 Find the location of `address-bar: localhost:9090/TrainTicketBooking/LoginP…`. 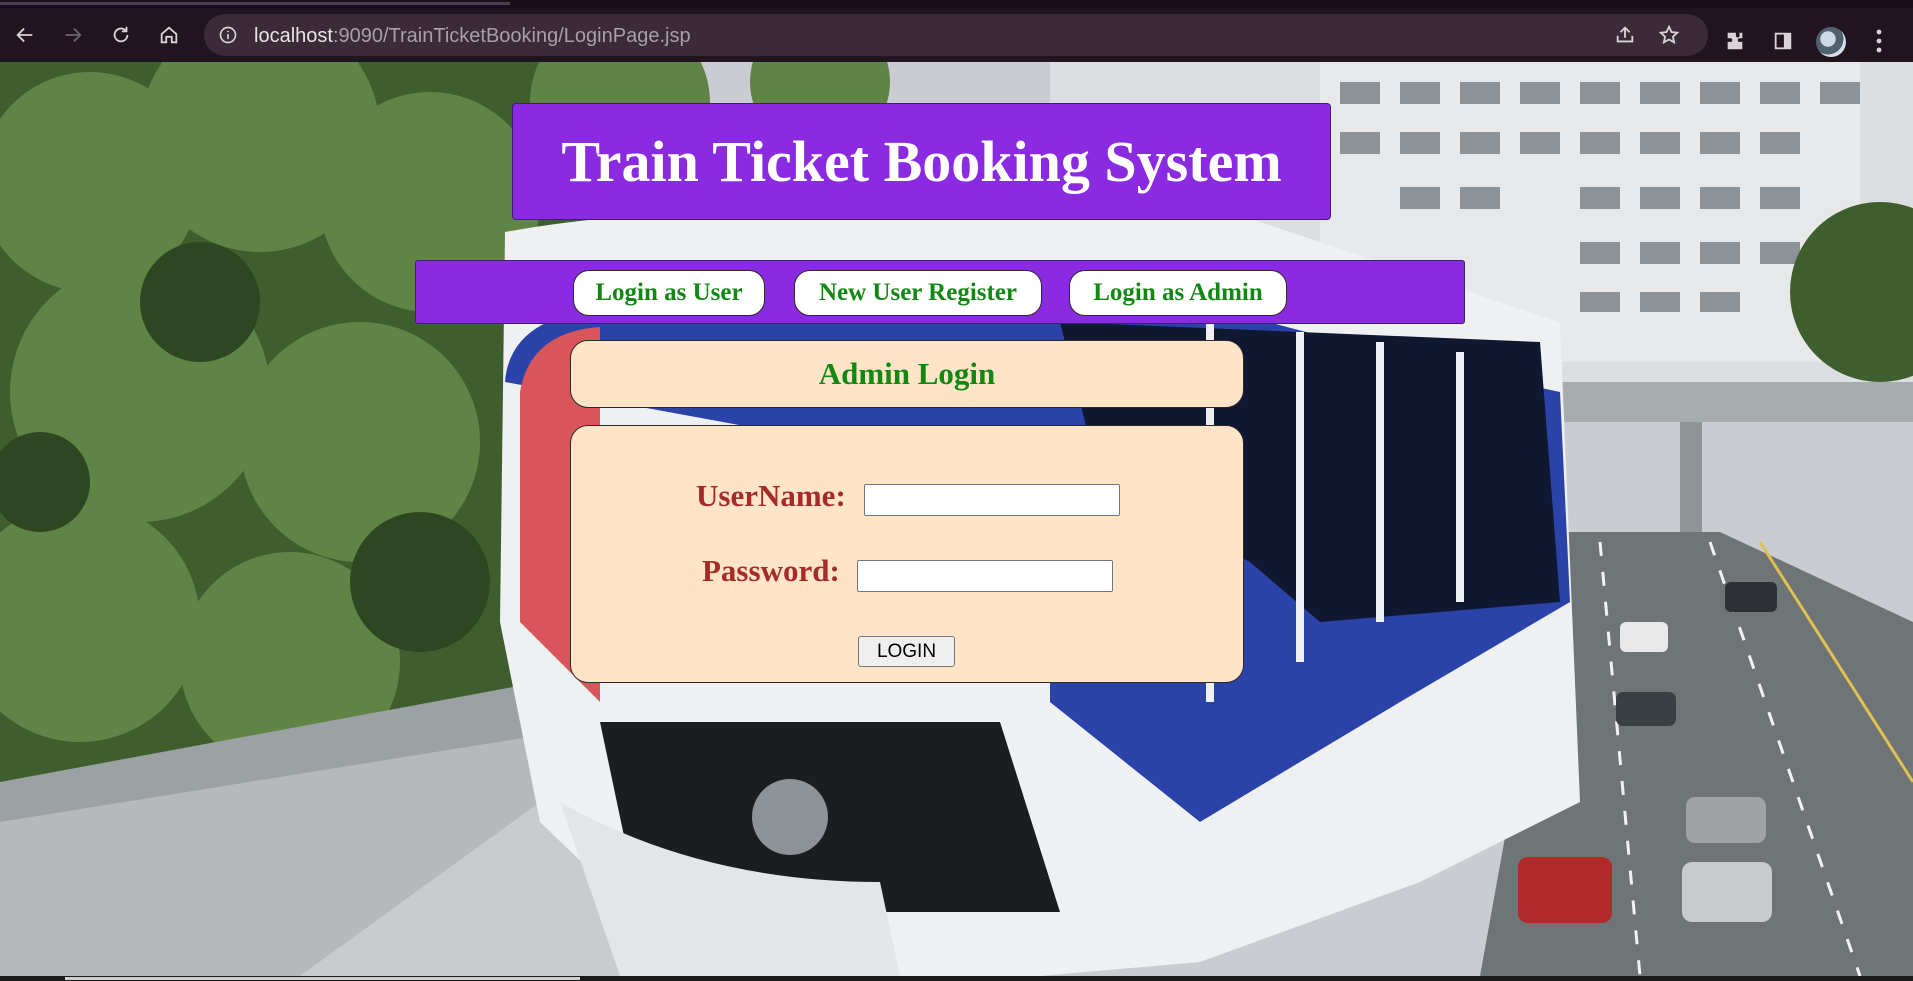

address-bar: localhost:9090/TrainTicketBooking/LoginP… is located at coordinates (956, 35).